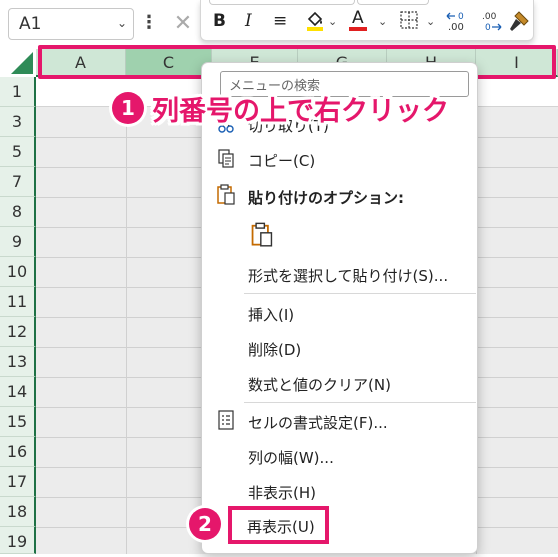 This screenshot has height=557, width=558. I want to click on row-header: 13, so click(18, 362).